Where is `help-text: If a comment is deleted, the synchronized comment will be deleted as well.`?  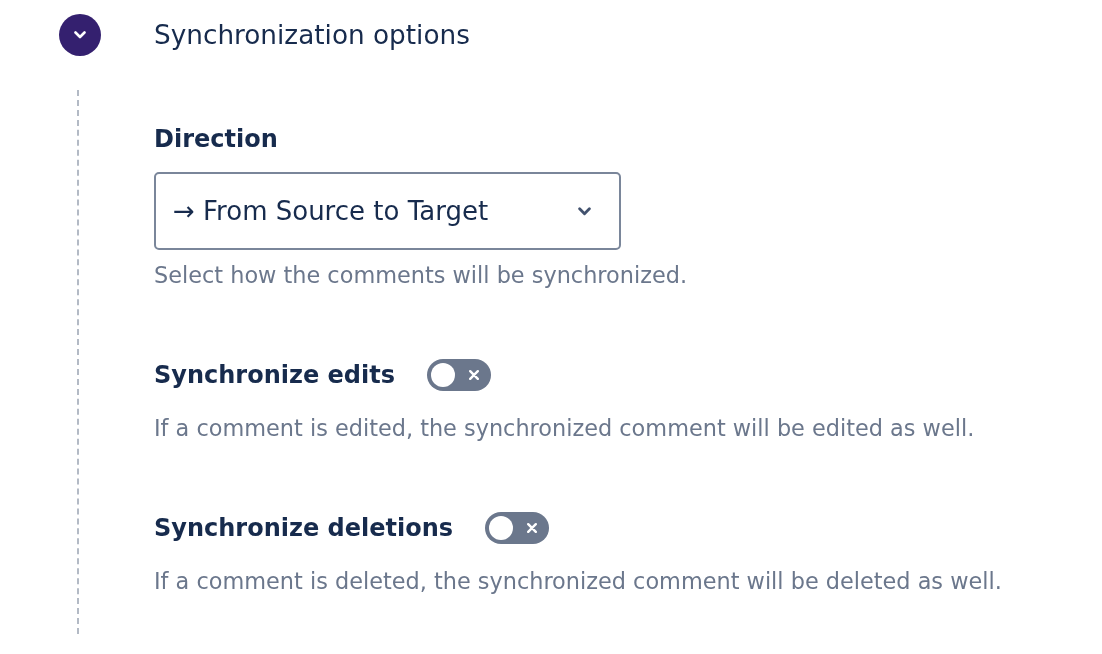 help-text: If a comment is deleted, the synchronized comment will be deleted as well. is located at coordinates (578, 581).